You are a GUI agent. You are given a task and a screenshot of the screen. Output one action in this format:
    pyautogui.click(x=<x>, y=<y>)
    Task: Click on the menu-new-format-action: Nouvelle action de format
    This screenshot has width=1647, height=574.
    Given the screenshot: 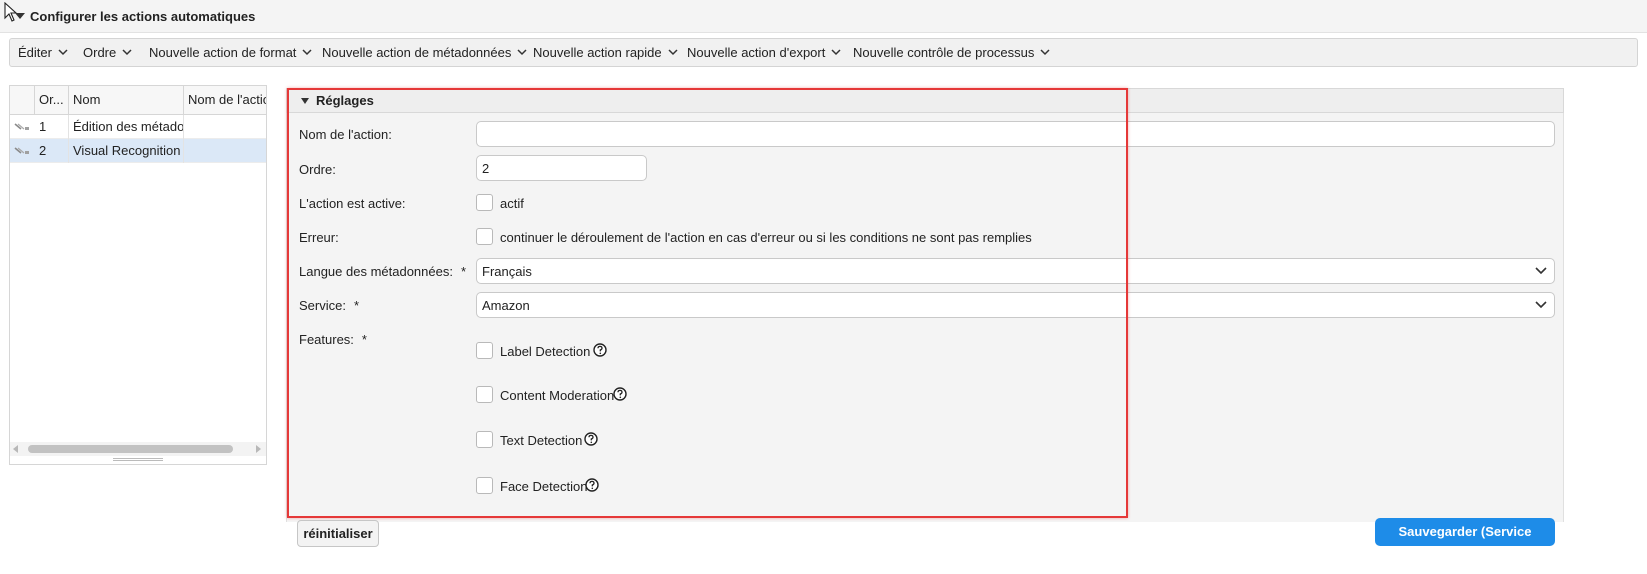 What is the action you would take?
    pyautogui.click(x=230, y=52)
    